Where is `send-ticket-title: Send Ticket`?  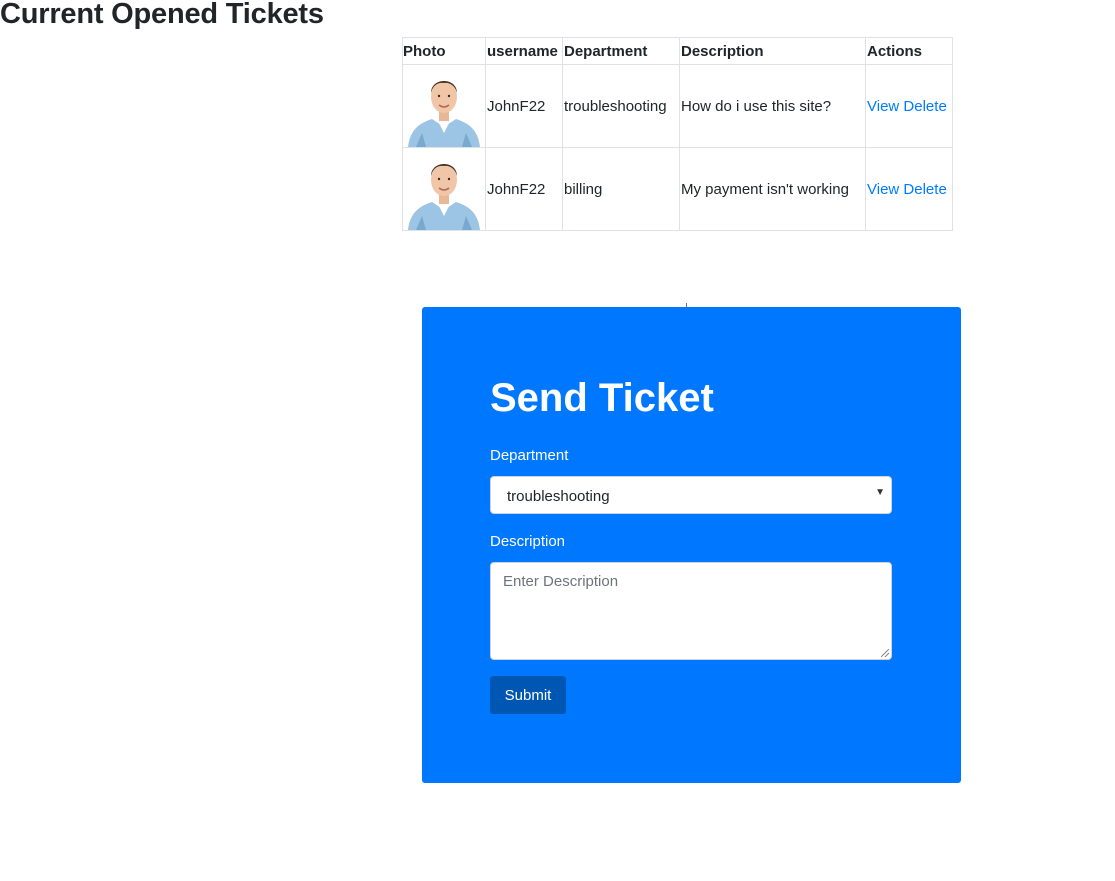 send-ticket-title: Send Ticket is located at coordinates (602, 398).